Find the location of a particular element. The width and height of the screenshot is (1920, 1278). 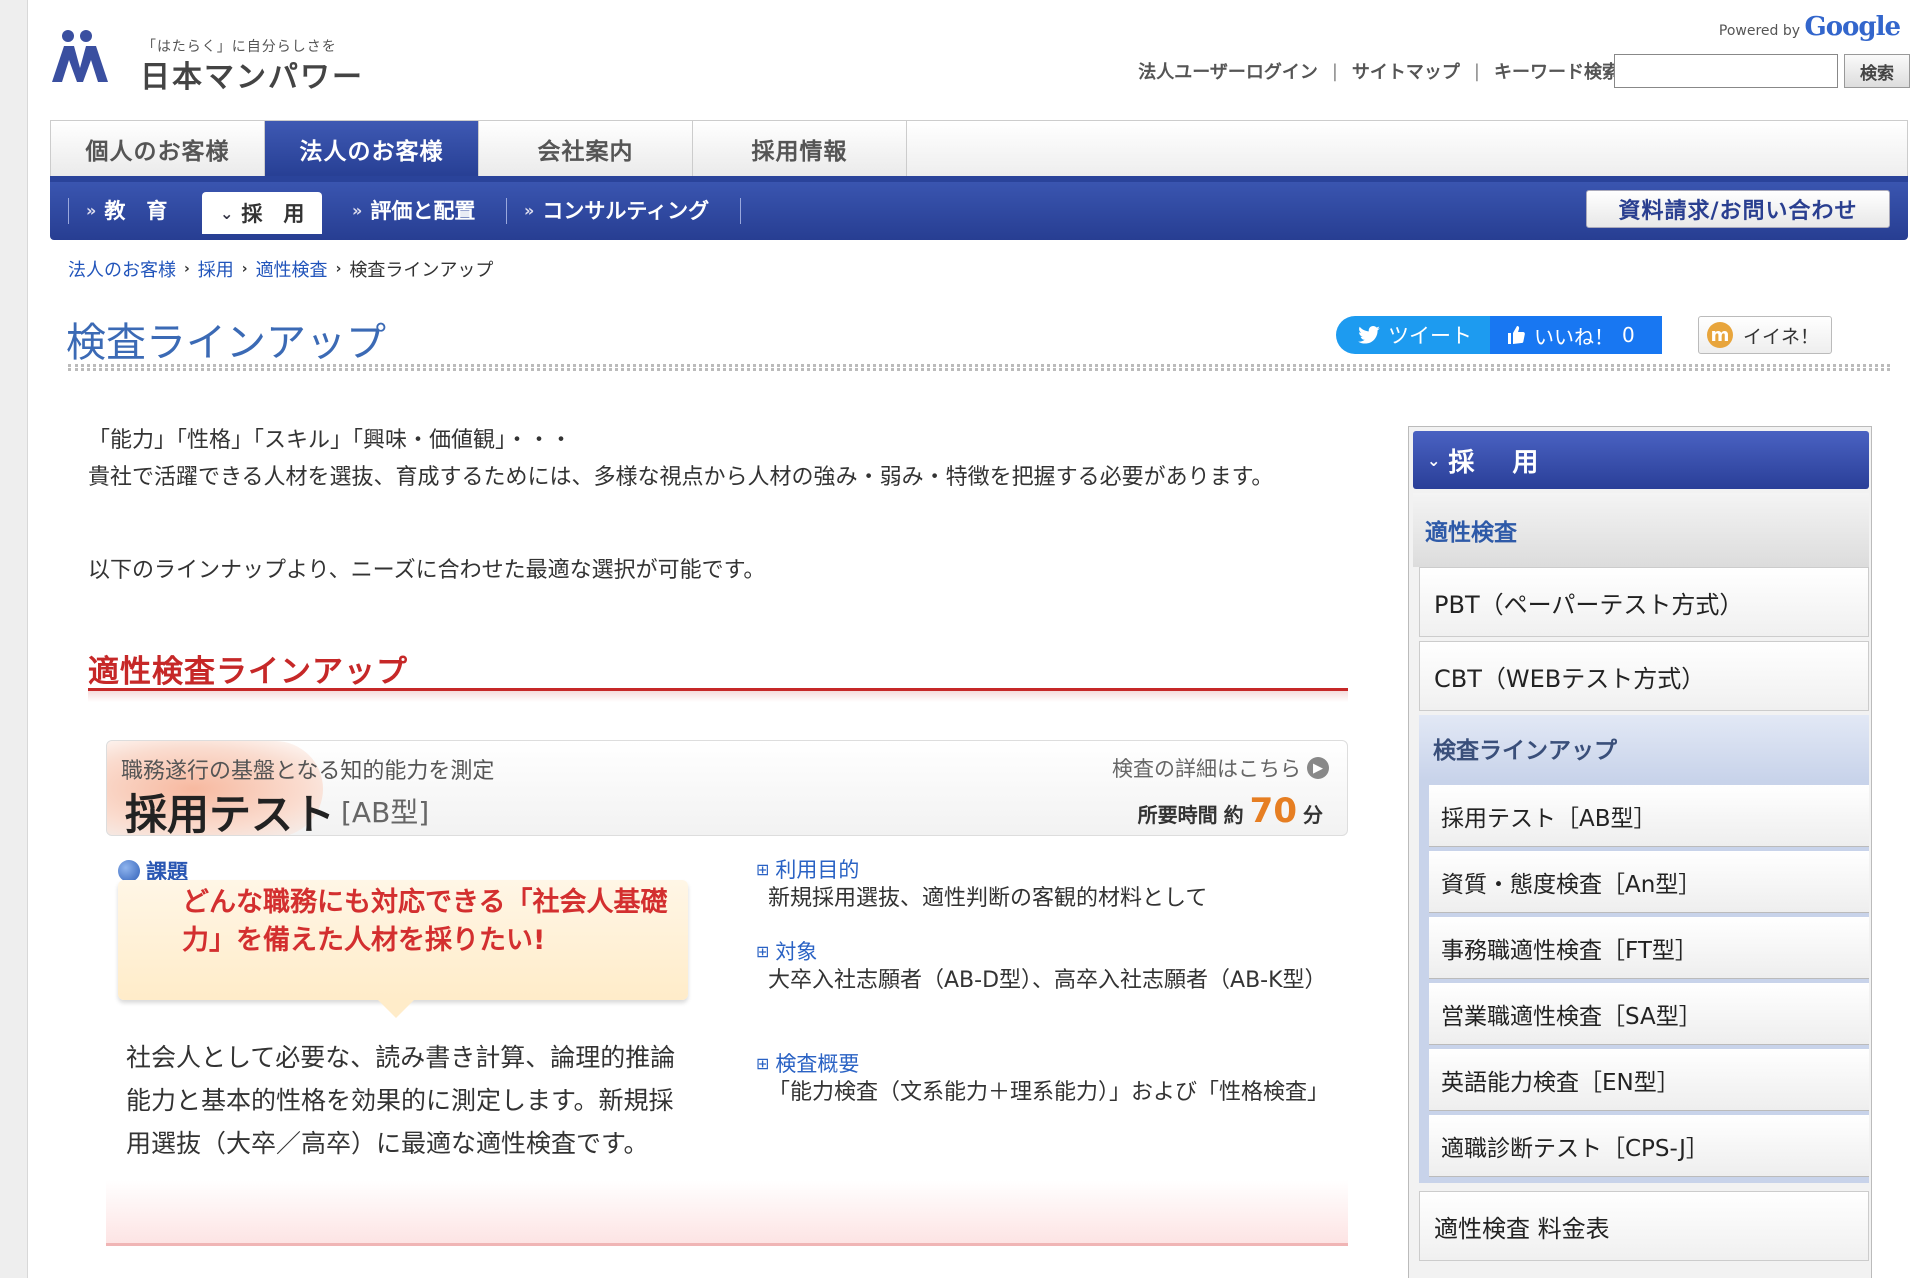

google-logo: Google is located at coordinates (1852, 27).